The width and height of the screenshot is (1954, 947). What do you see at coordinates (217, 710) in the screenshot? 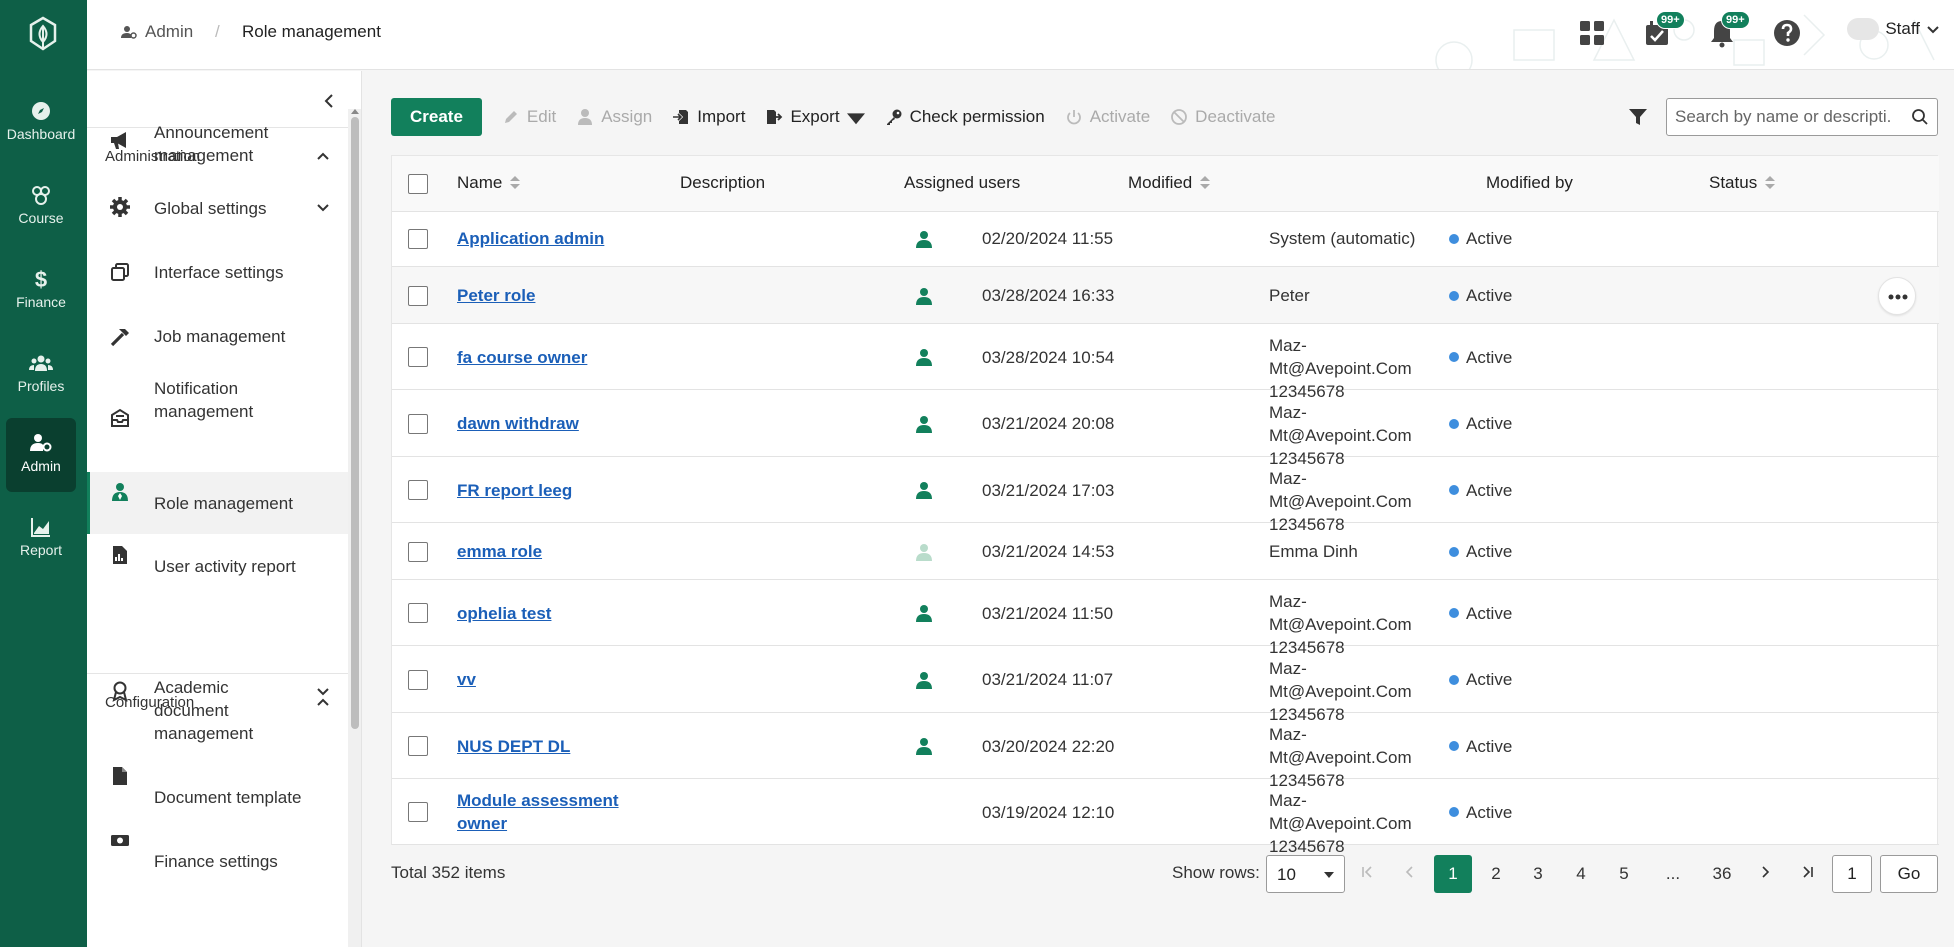
I see `sidebar-item-academic-document-management: Academic document management` at bounding box center [217, 710].